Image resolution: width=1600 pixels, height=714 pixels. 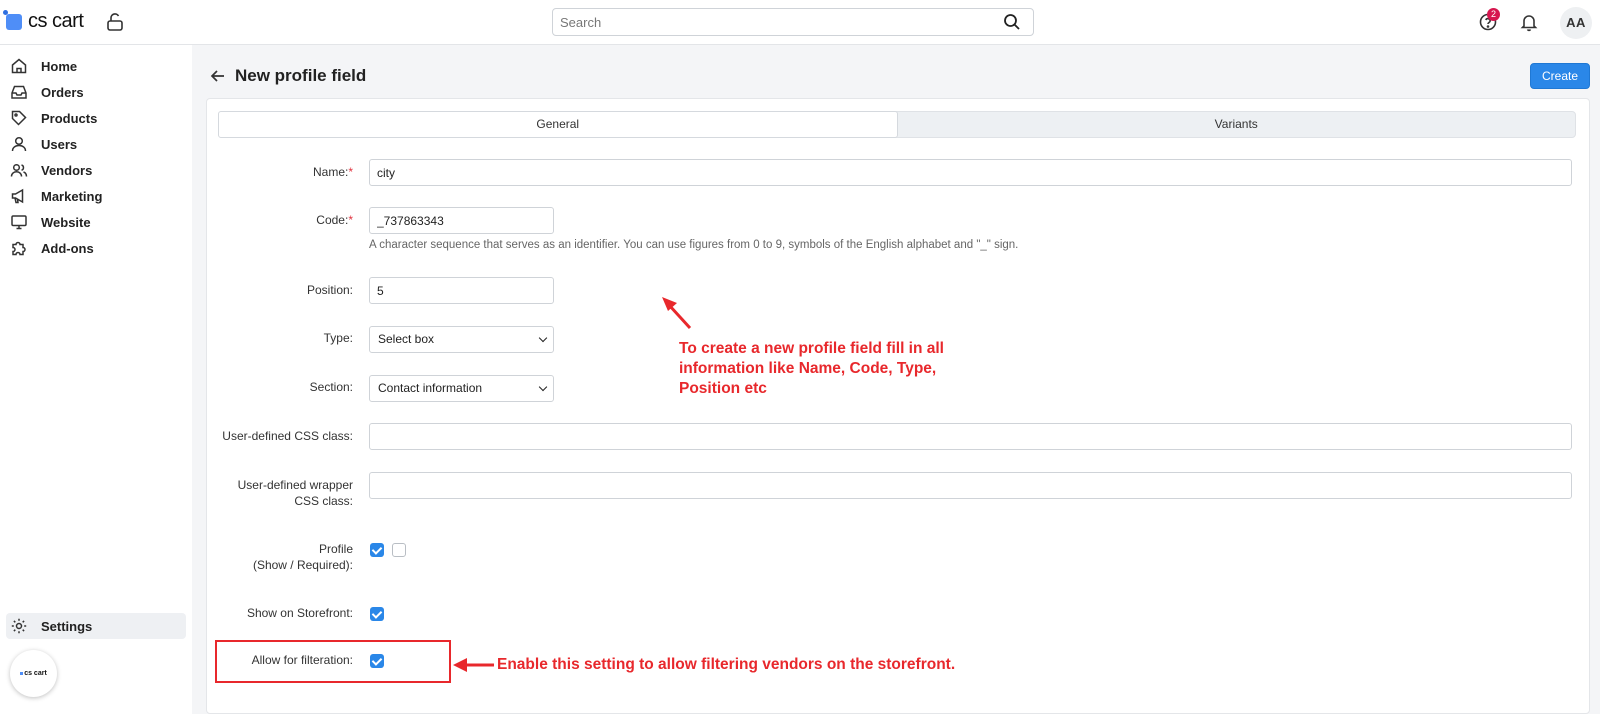 What do you see at coordinates (338, 338) in the screenshot?
I see `type-label: Type:` at bounding box center [338, 338].